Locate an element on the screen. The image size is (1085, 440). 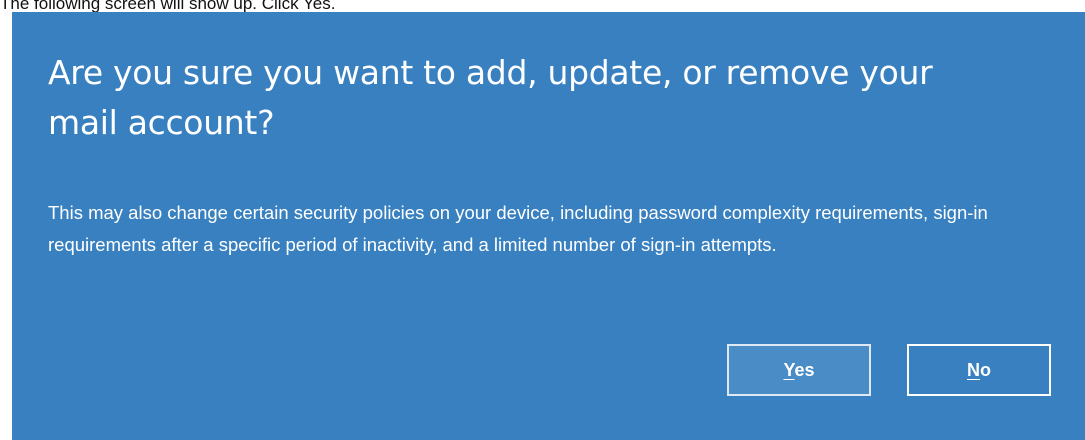
yes-button-mnemonic: Y is located at coordinates (789, 369).